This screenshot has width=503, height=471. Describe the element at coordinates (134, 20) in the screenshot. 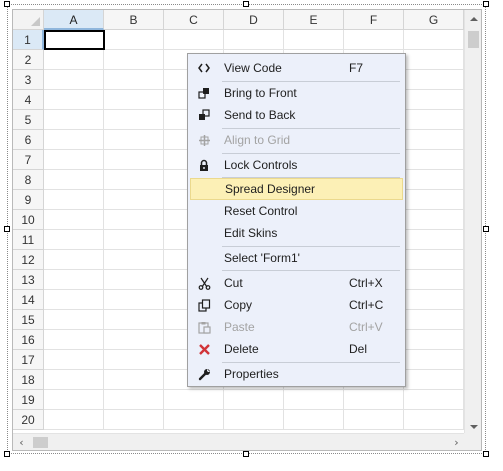

I see `column-header-b: B` at that location.